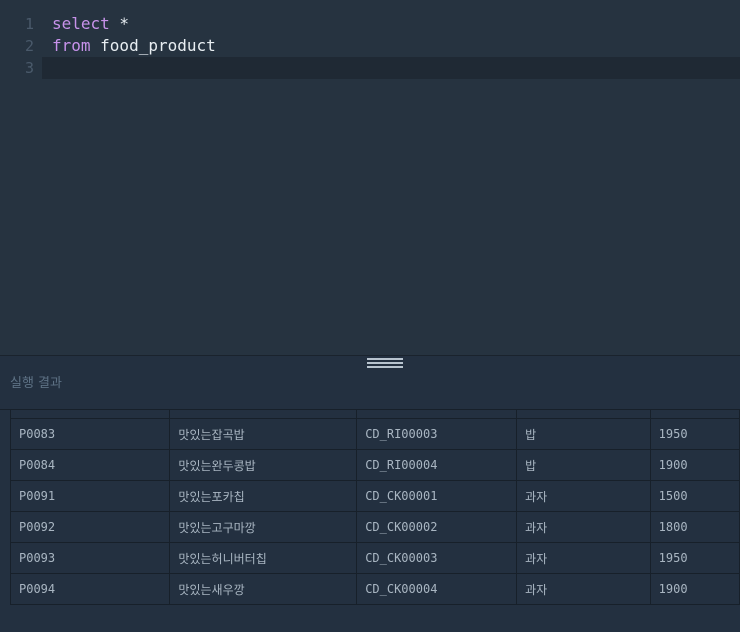 This screenshot has height=632, width=740. I want to click on line-number: 2, so click(29, 46).